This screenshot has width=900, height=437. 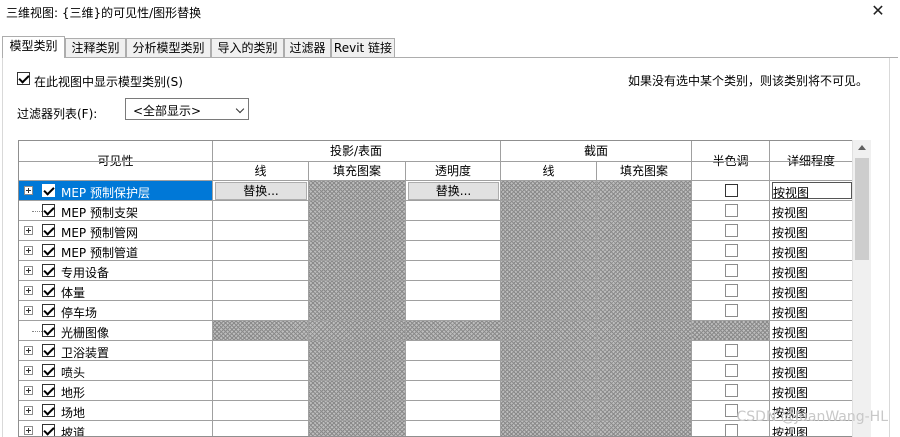 I want to click on category-name: MEP 预制保护层, so click(x=105, y=193).